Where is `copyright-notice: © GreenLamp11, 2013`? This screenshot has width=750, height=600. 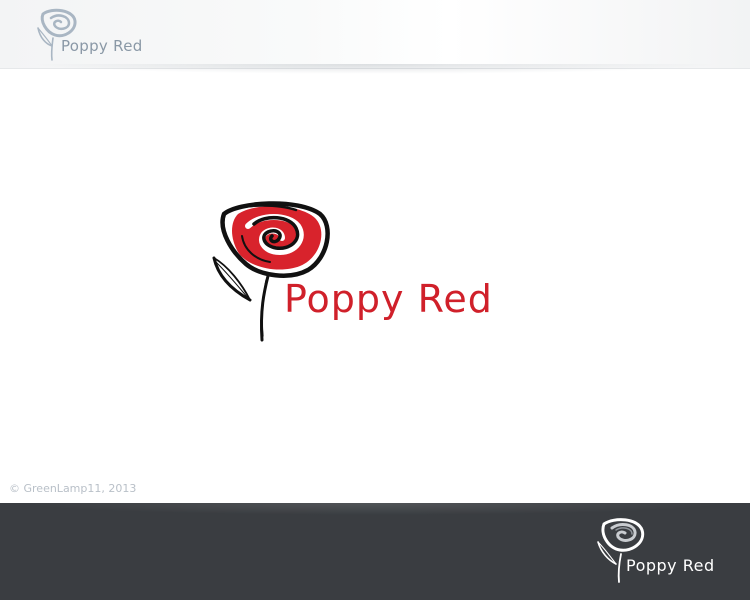
copyright-notice: © GreenLamp11, 2013 is located at coordinates (72, 488).